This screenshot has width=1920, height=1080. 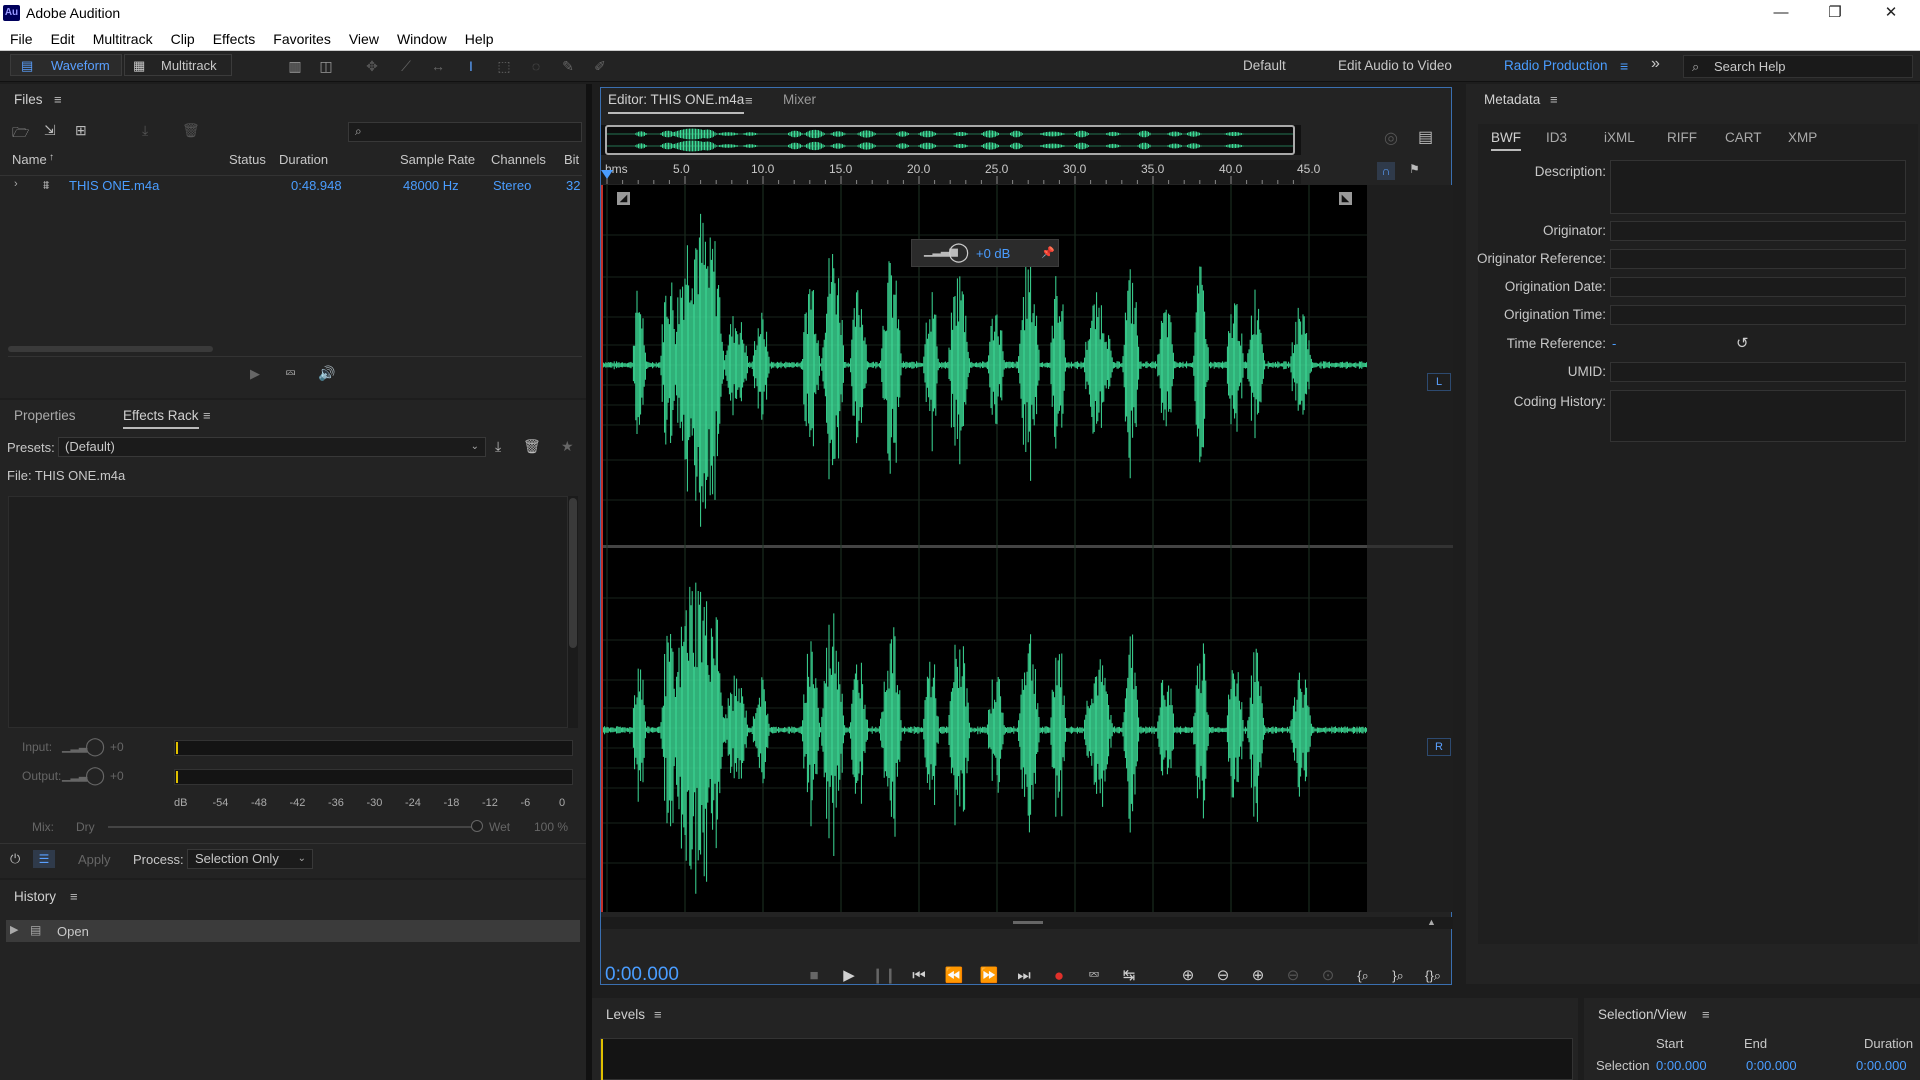 What do you see at coordinates (1439, 747) in the screenshot?
I see `channel-right-toggle: R` at bounding box center [1439, 747].